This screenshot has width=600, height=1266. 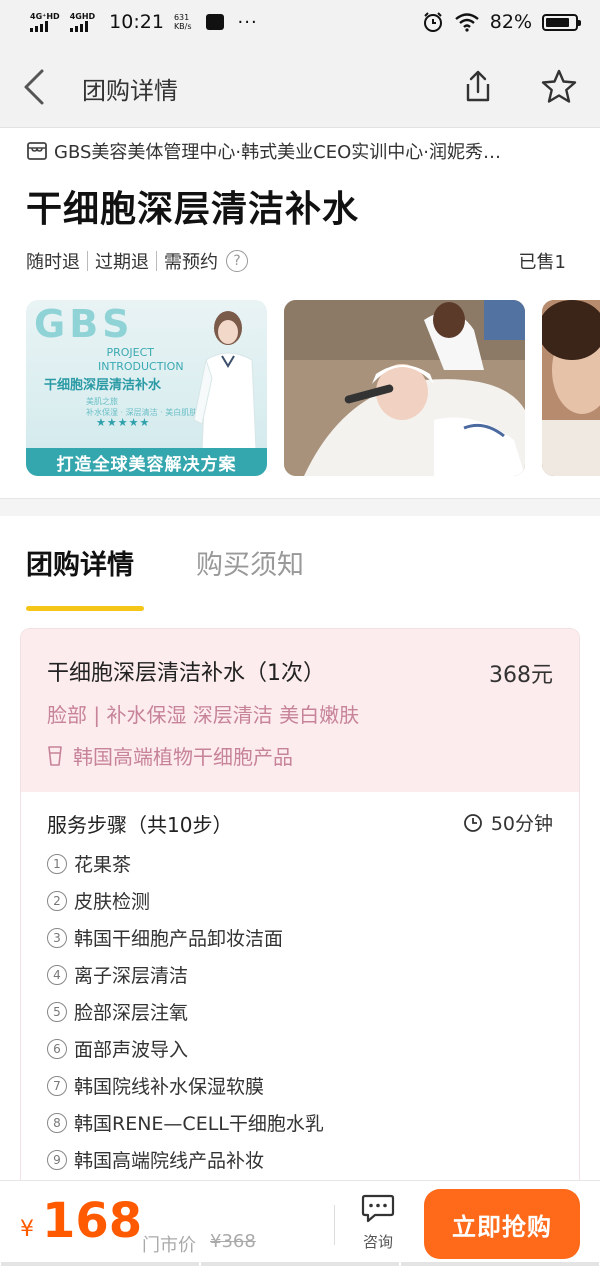 I want to click on service-duration: 50分钟, so click(x=508, y=822).